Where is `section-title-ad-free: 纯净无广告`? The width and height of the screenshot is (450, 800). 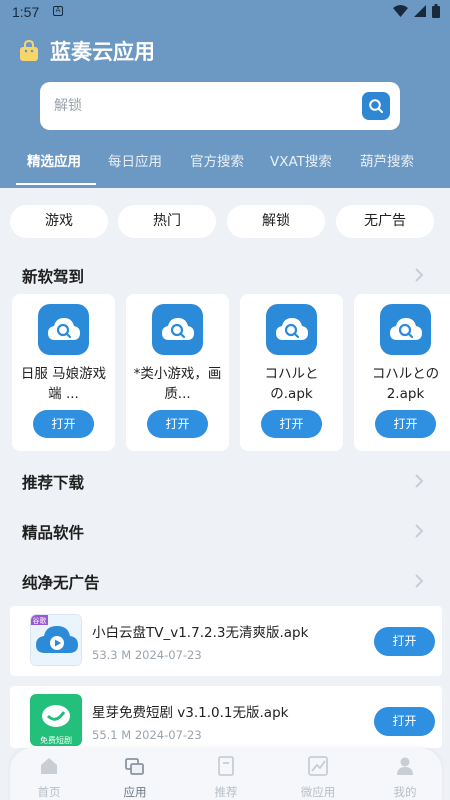
section-title-ad-free: 纯净无广告 is located at coordinates (61, 583).